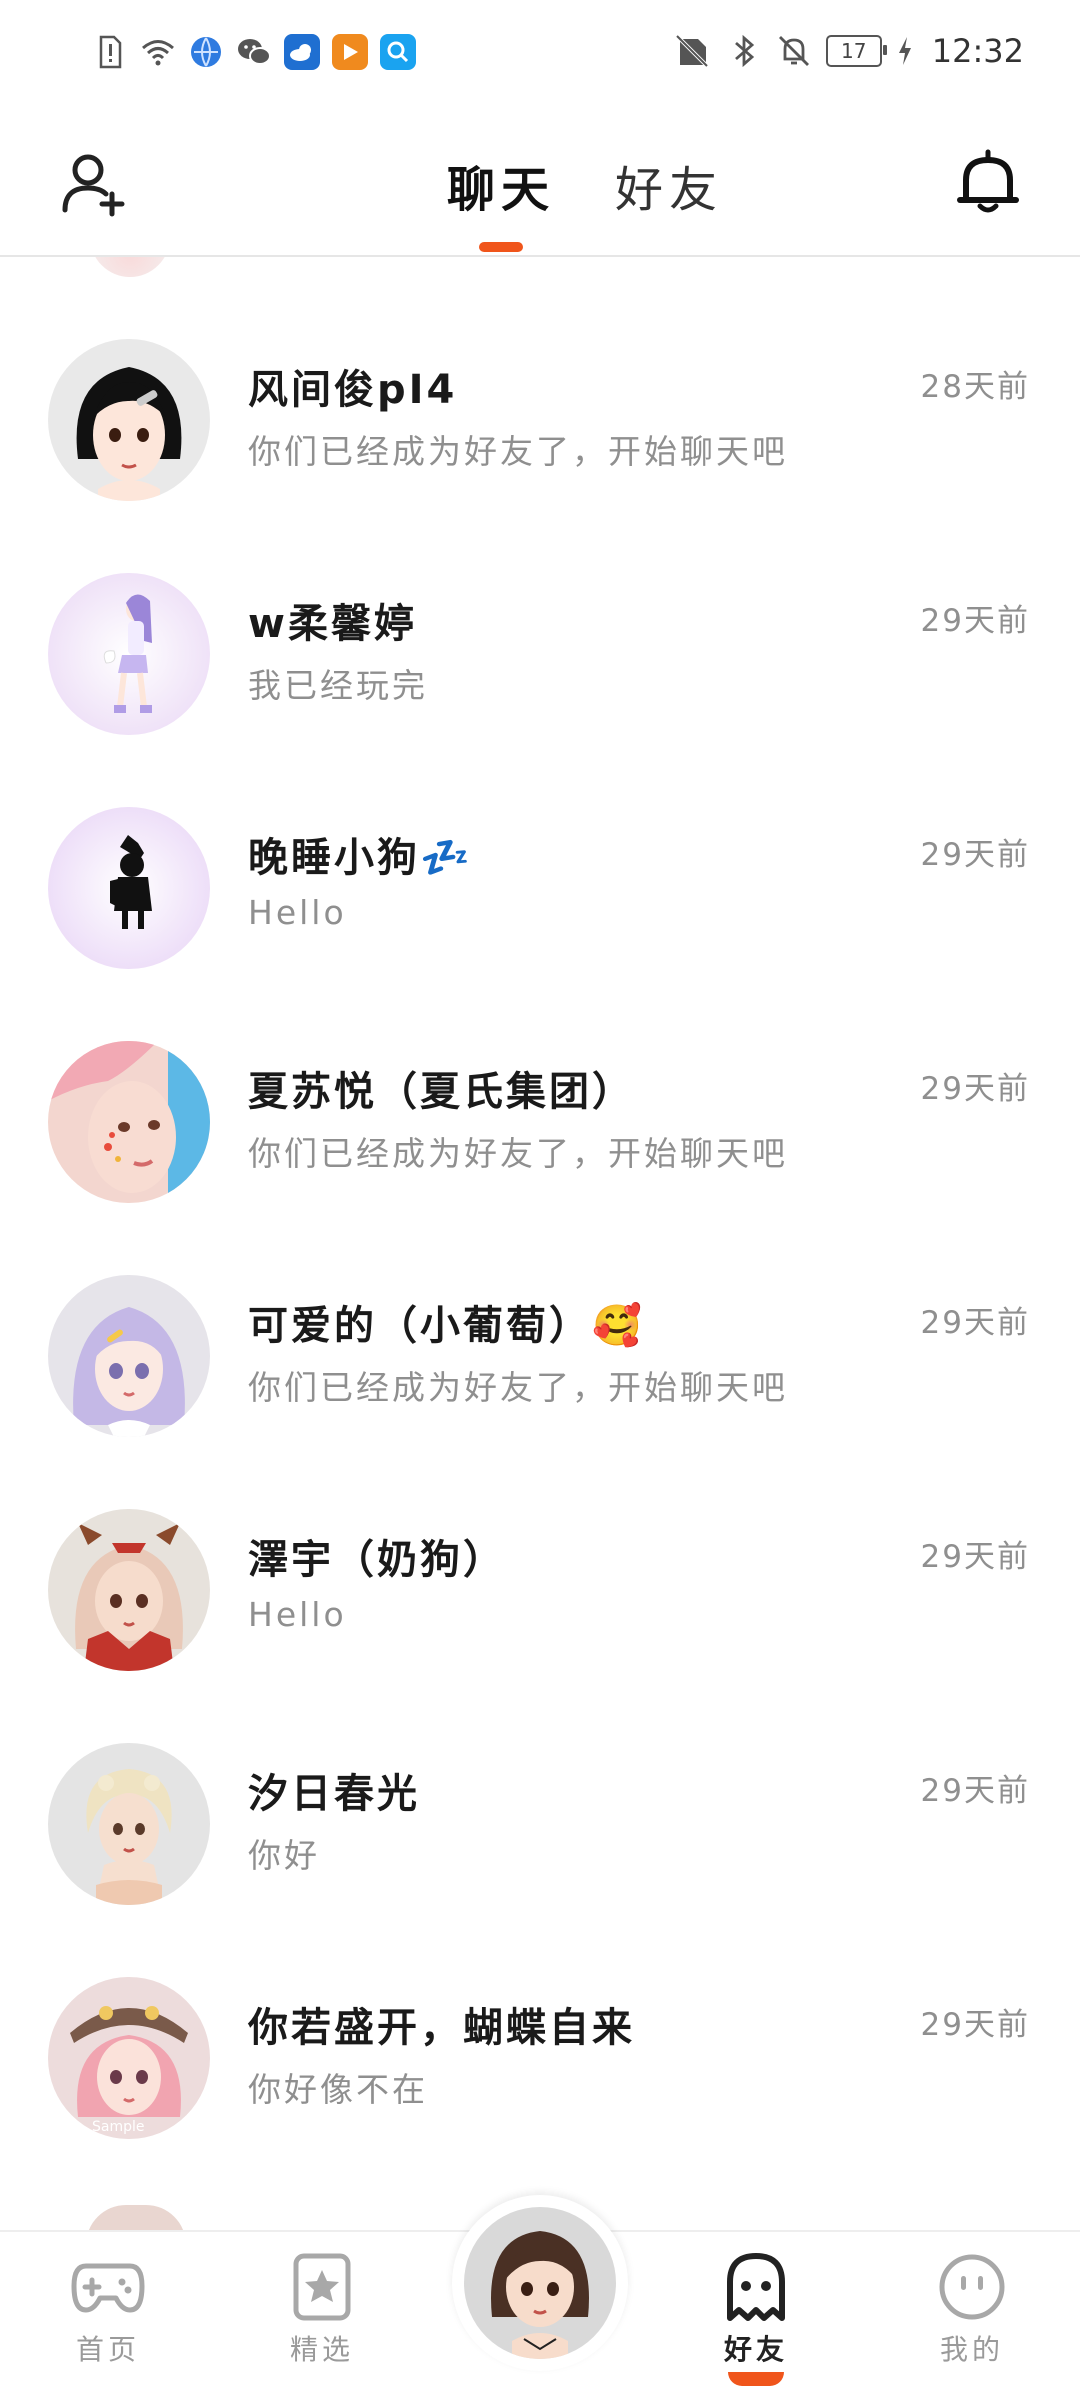 This screenshot has height=2402, width=1080. Describe the element at coordinates (540, 690) in the screenshot. I see `chat-item: w柔馨婷 我已经玩完 29天前` at that location.